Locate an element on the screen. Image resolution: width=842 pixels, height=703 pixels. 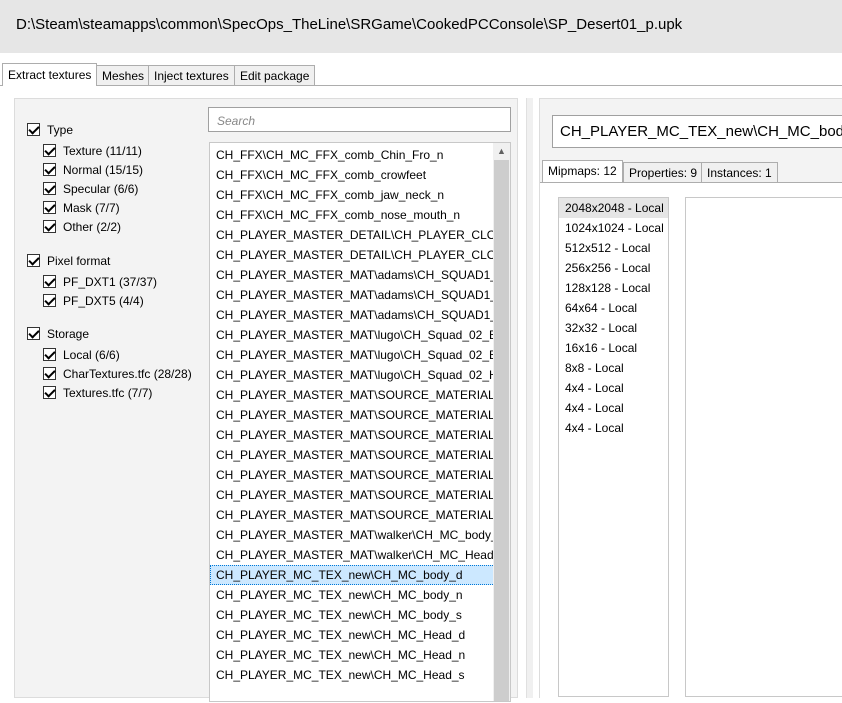
list-item: 1024x1024 - Local is located at coordinates (613, 228).